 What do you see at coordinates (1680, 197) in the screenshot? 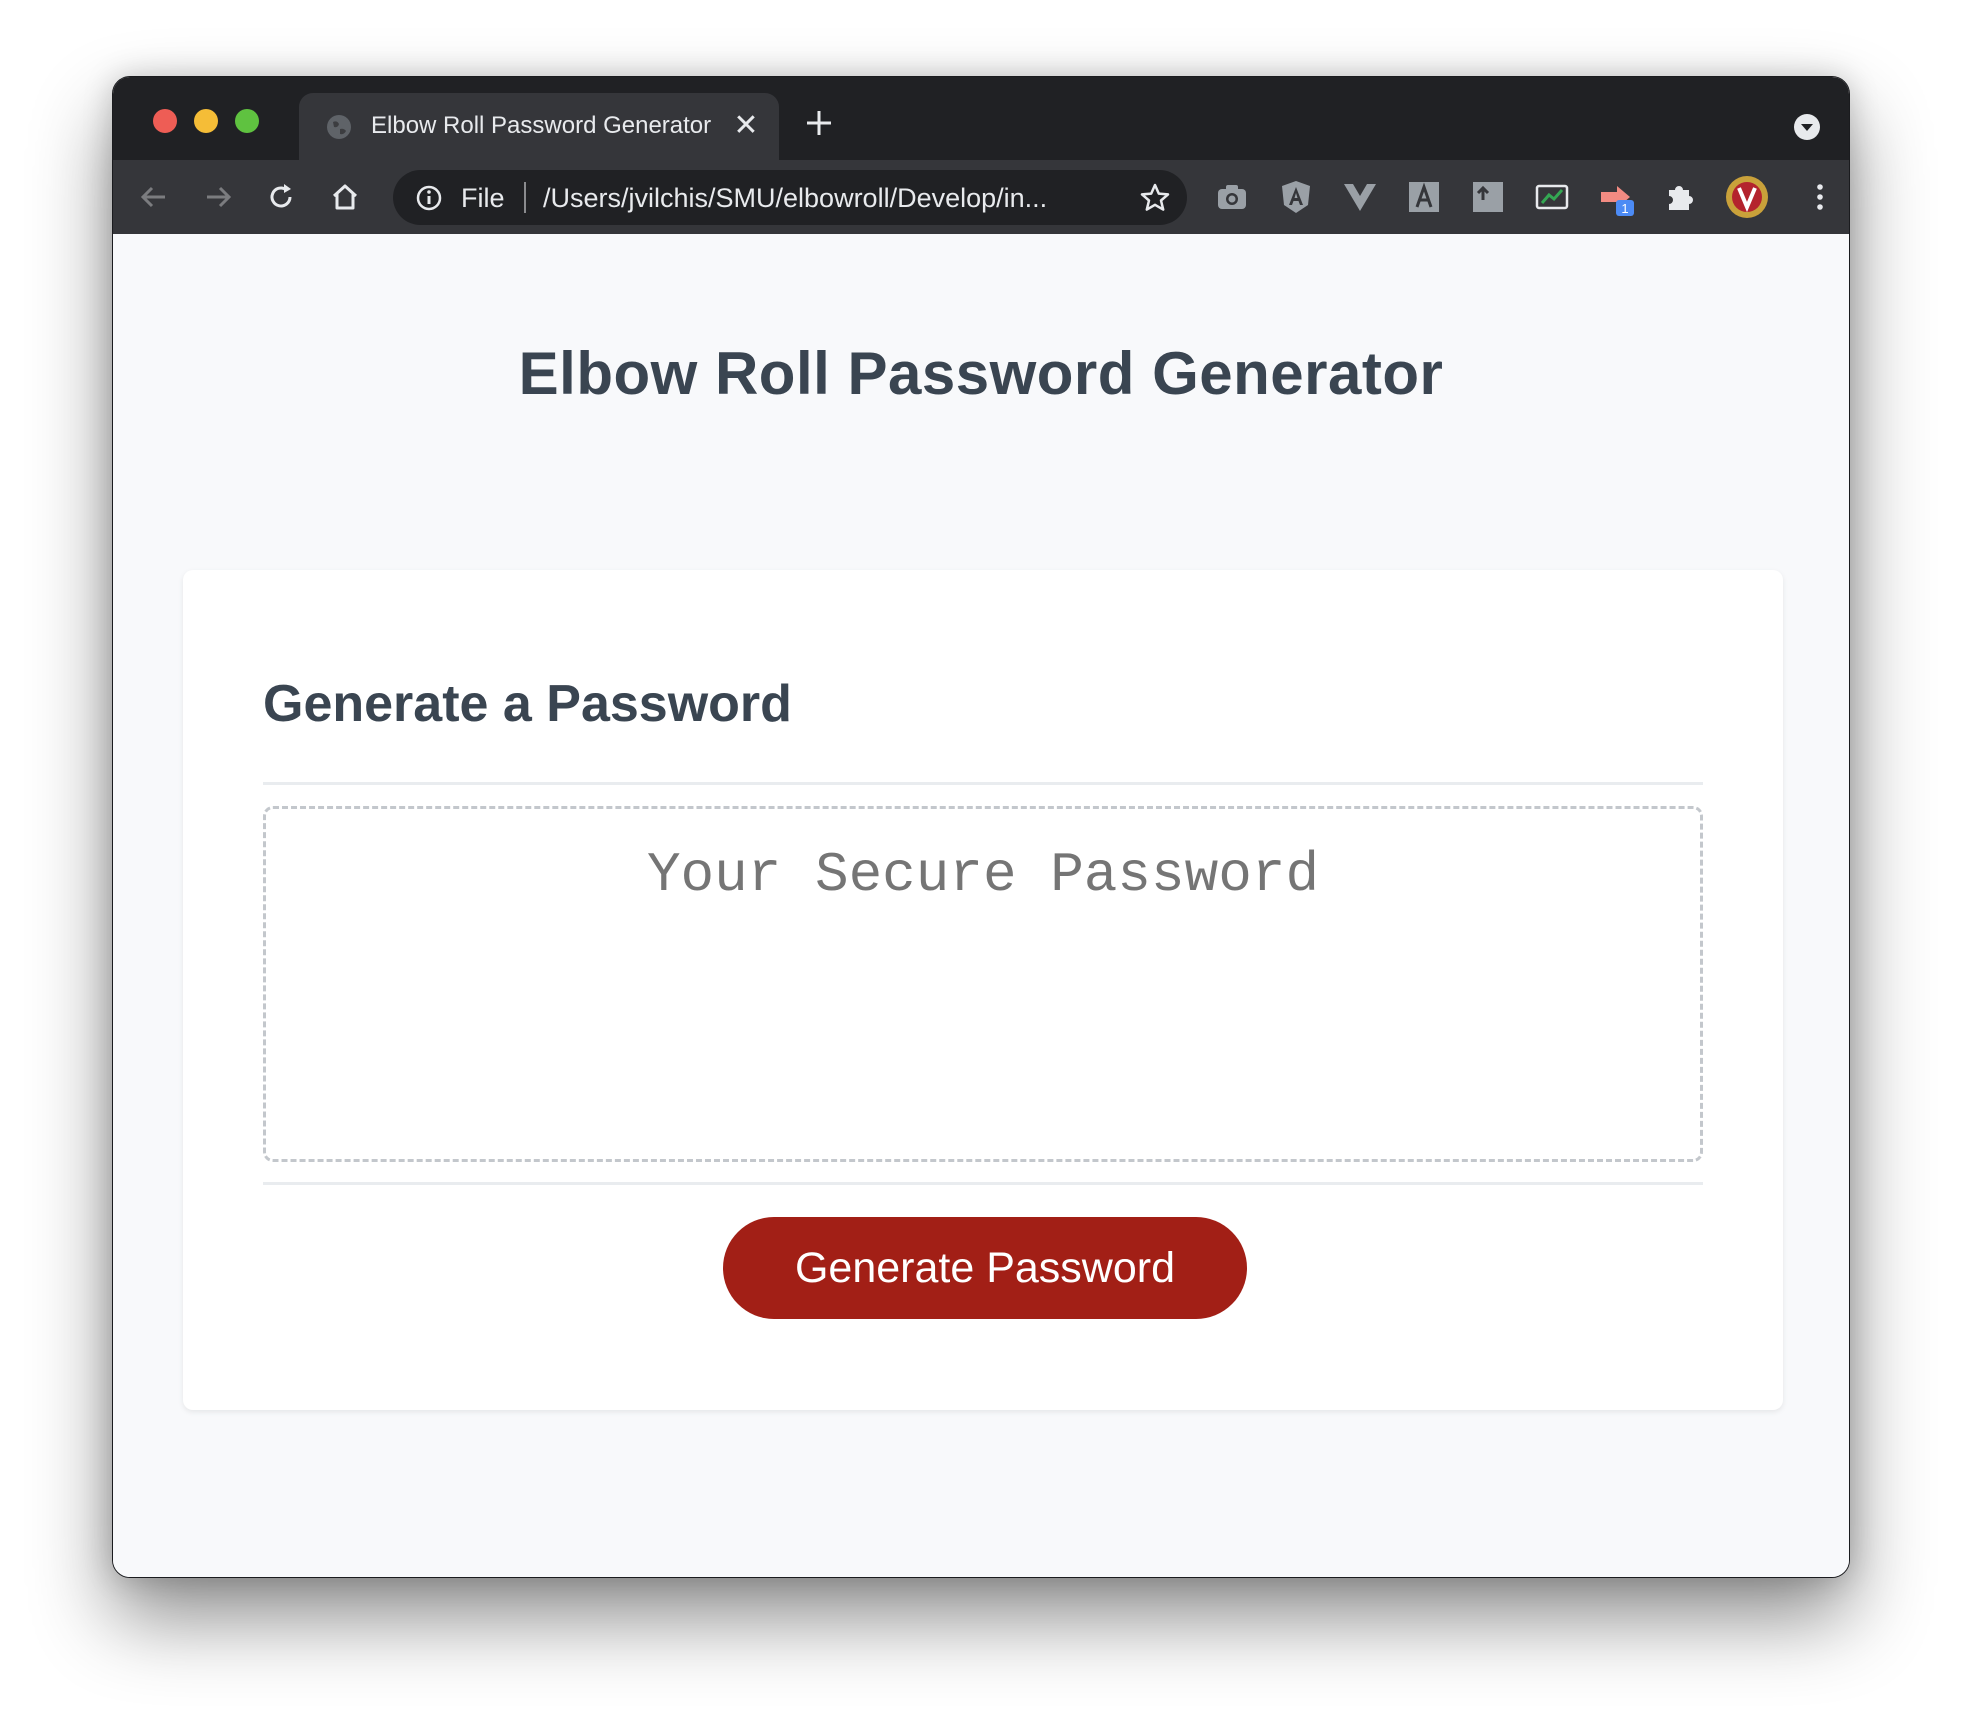
I see `extensions-puzzle-icon` at bounding box center [1680, 197].